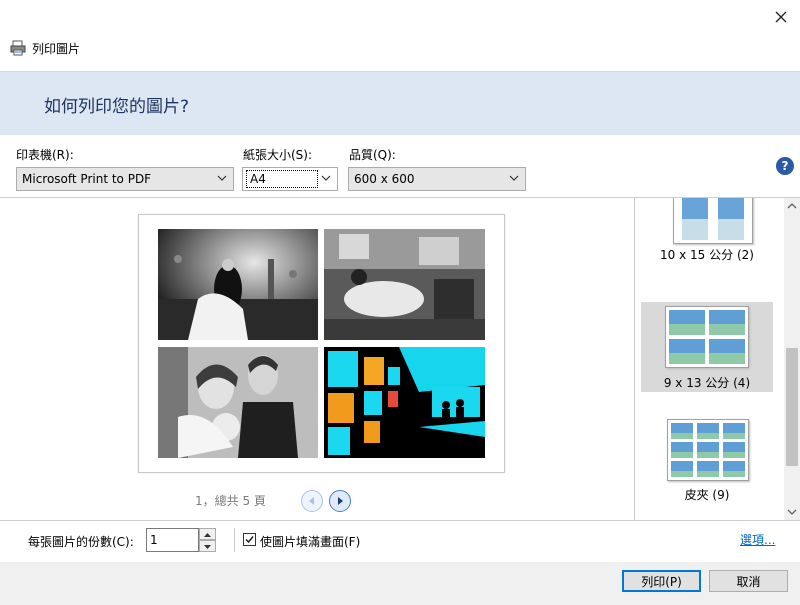 This screenshot has height=605, width=800. I want to click on printer-select: Microsoft Print to PDF, so click(125, 179).